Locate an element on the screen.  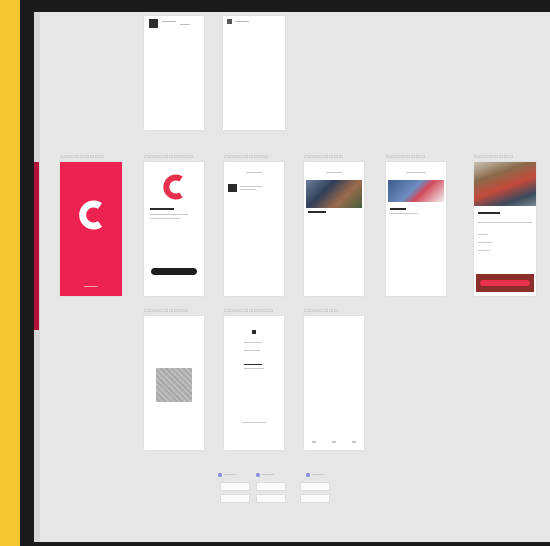
artboard-splash is located at coordinates (91, 229).